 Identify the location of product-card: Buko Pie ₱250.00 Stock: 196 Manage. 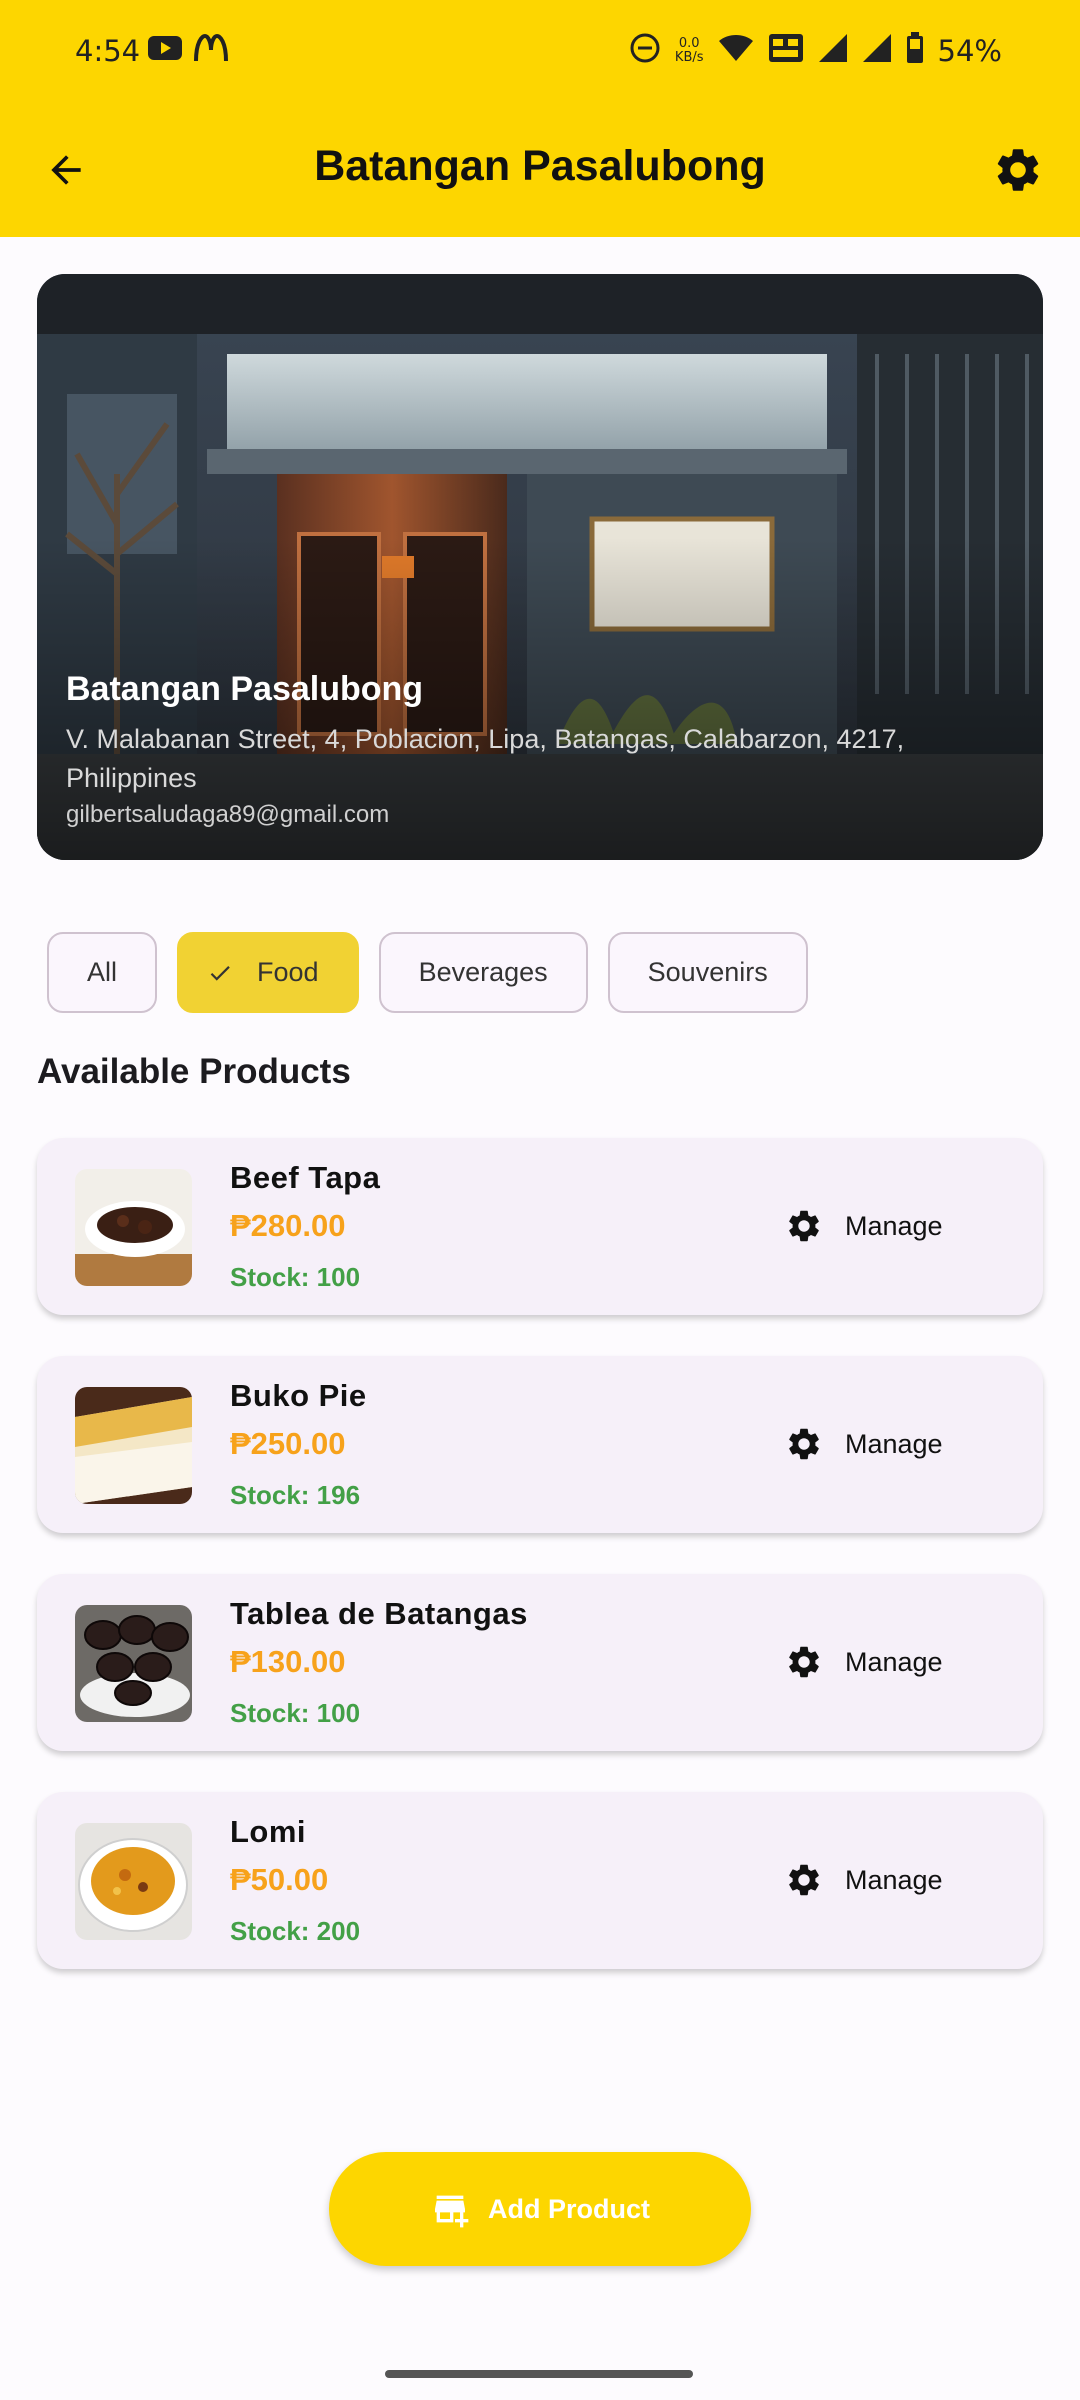
(540, 1444).